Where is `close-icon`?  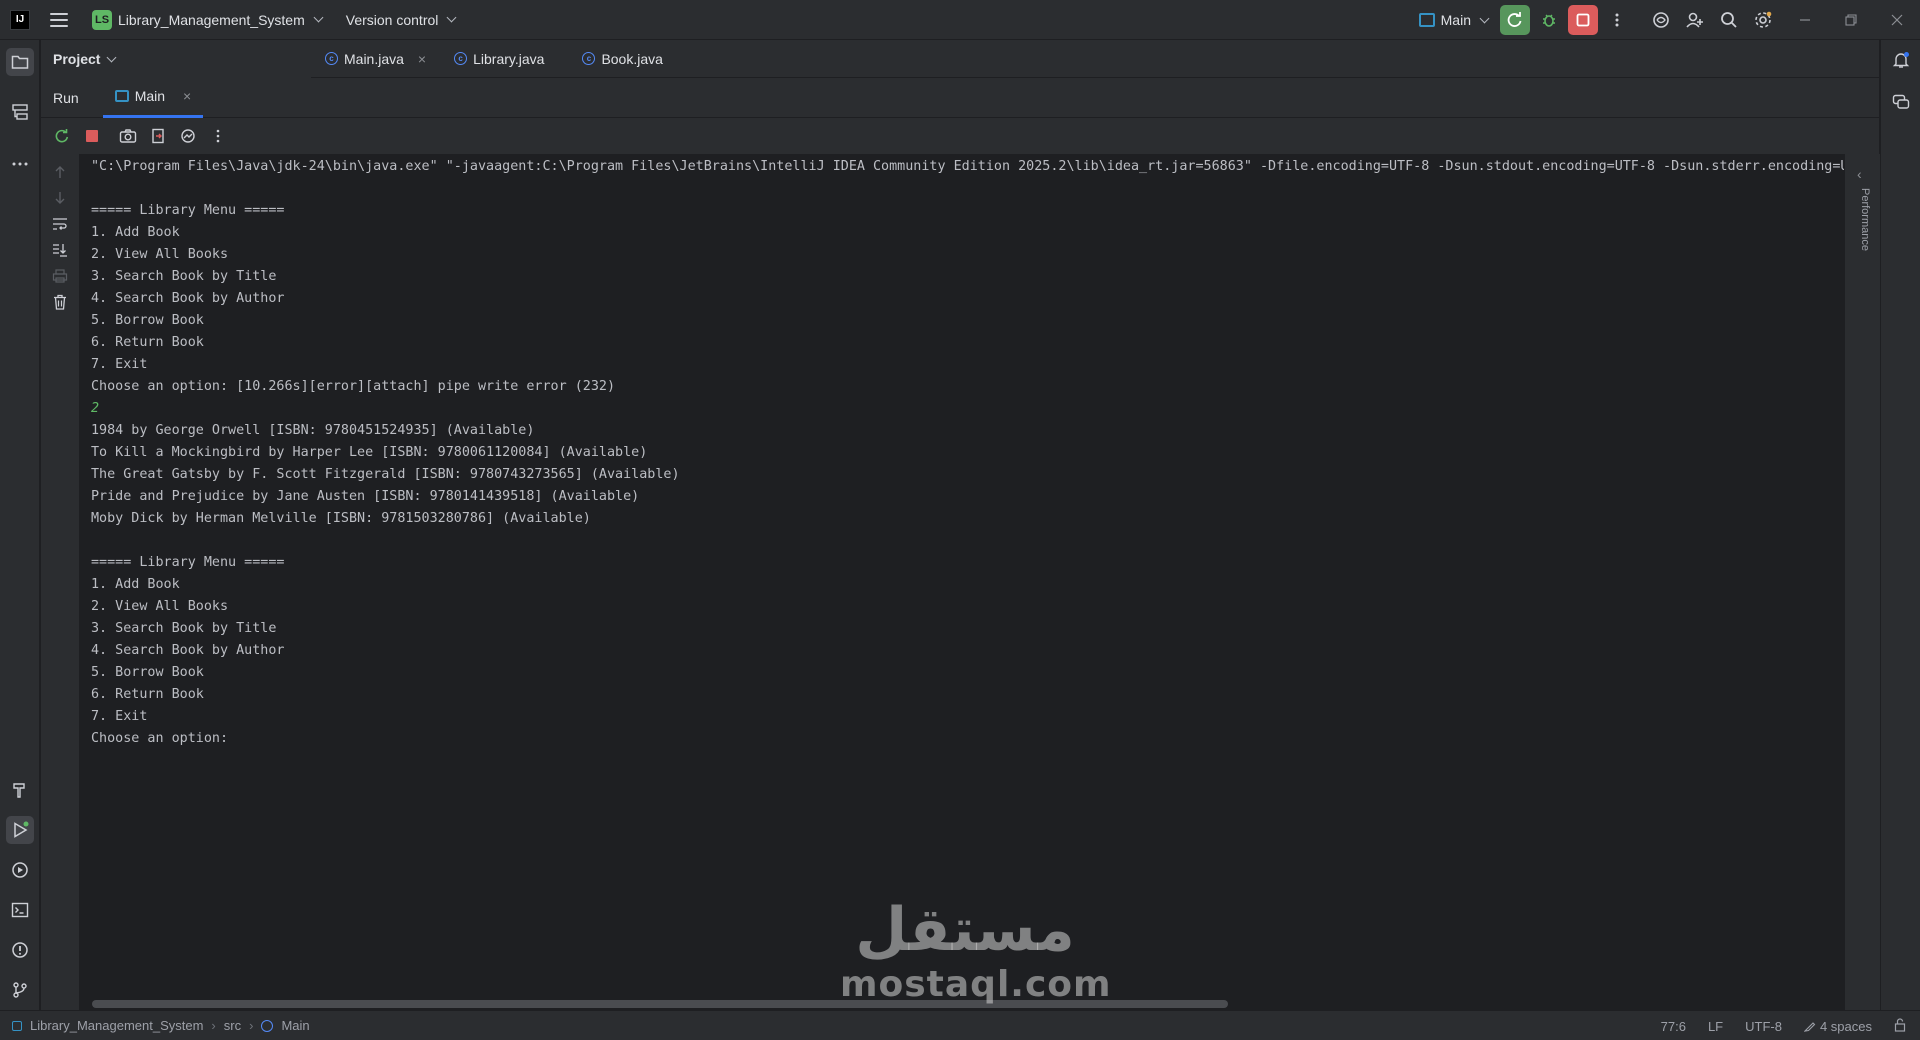
close-icon is located at coordinates (1897, 20).